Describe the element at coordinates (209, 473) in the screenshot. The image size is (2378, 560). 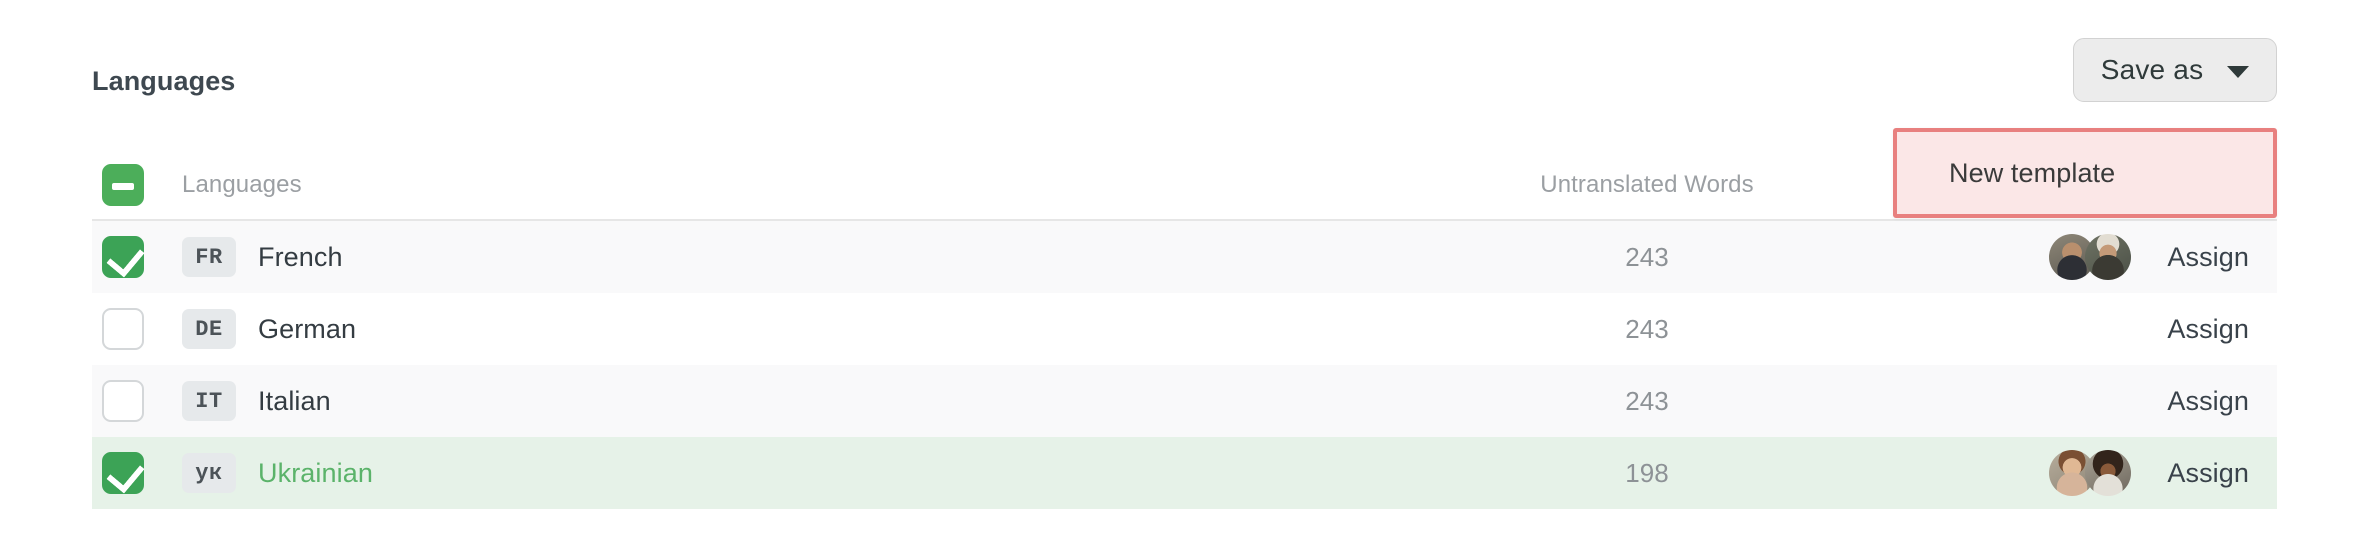
I see `language-code-badge: ук` at that location.